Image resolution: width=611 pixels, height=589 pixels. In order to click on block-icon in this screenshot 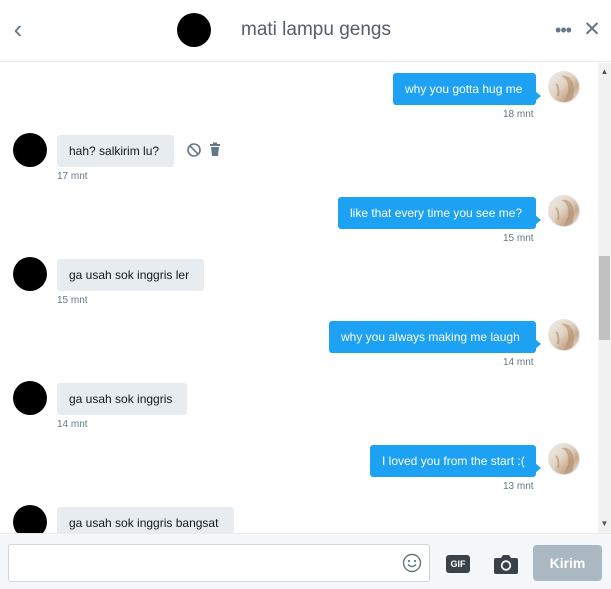, I will do `click(194, 150)`.